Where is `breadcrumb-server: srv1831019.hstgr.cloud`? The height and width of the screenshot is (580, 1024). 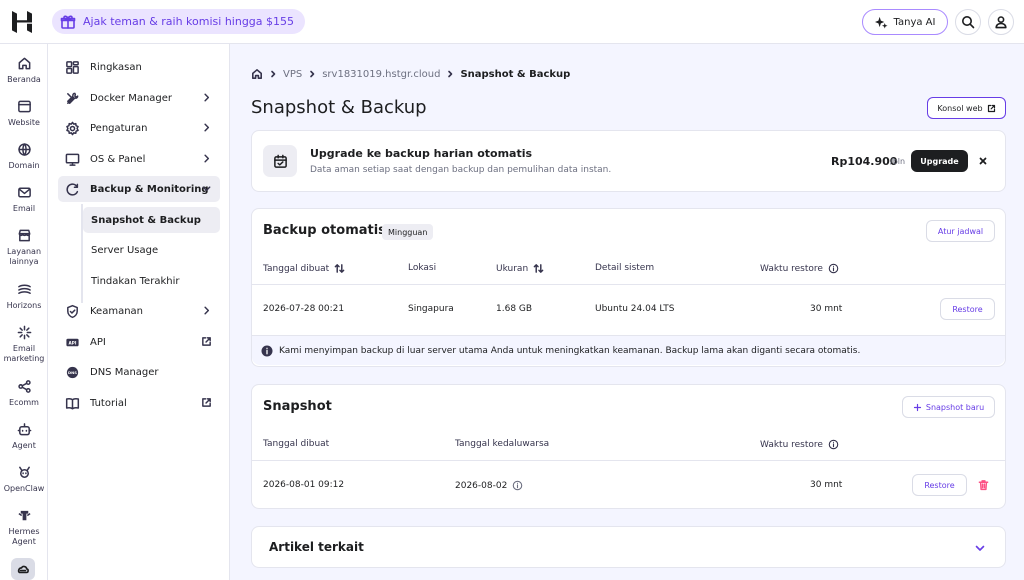
breadcrumb-server: srv1831019.hstgr.cloud is located at coordinates (381, 74).